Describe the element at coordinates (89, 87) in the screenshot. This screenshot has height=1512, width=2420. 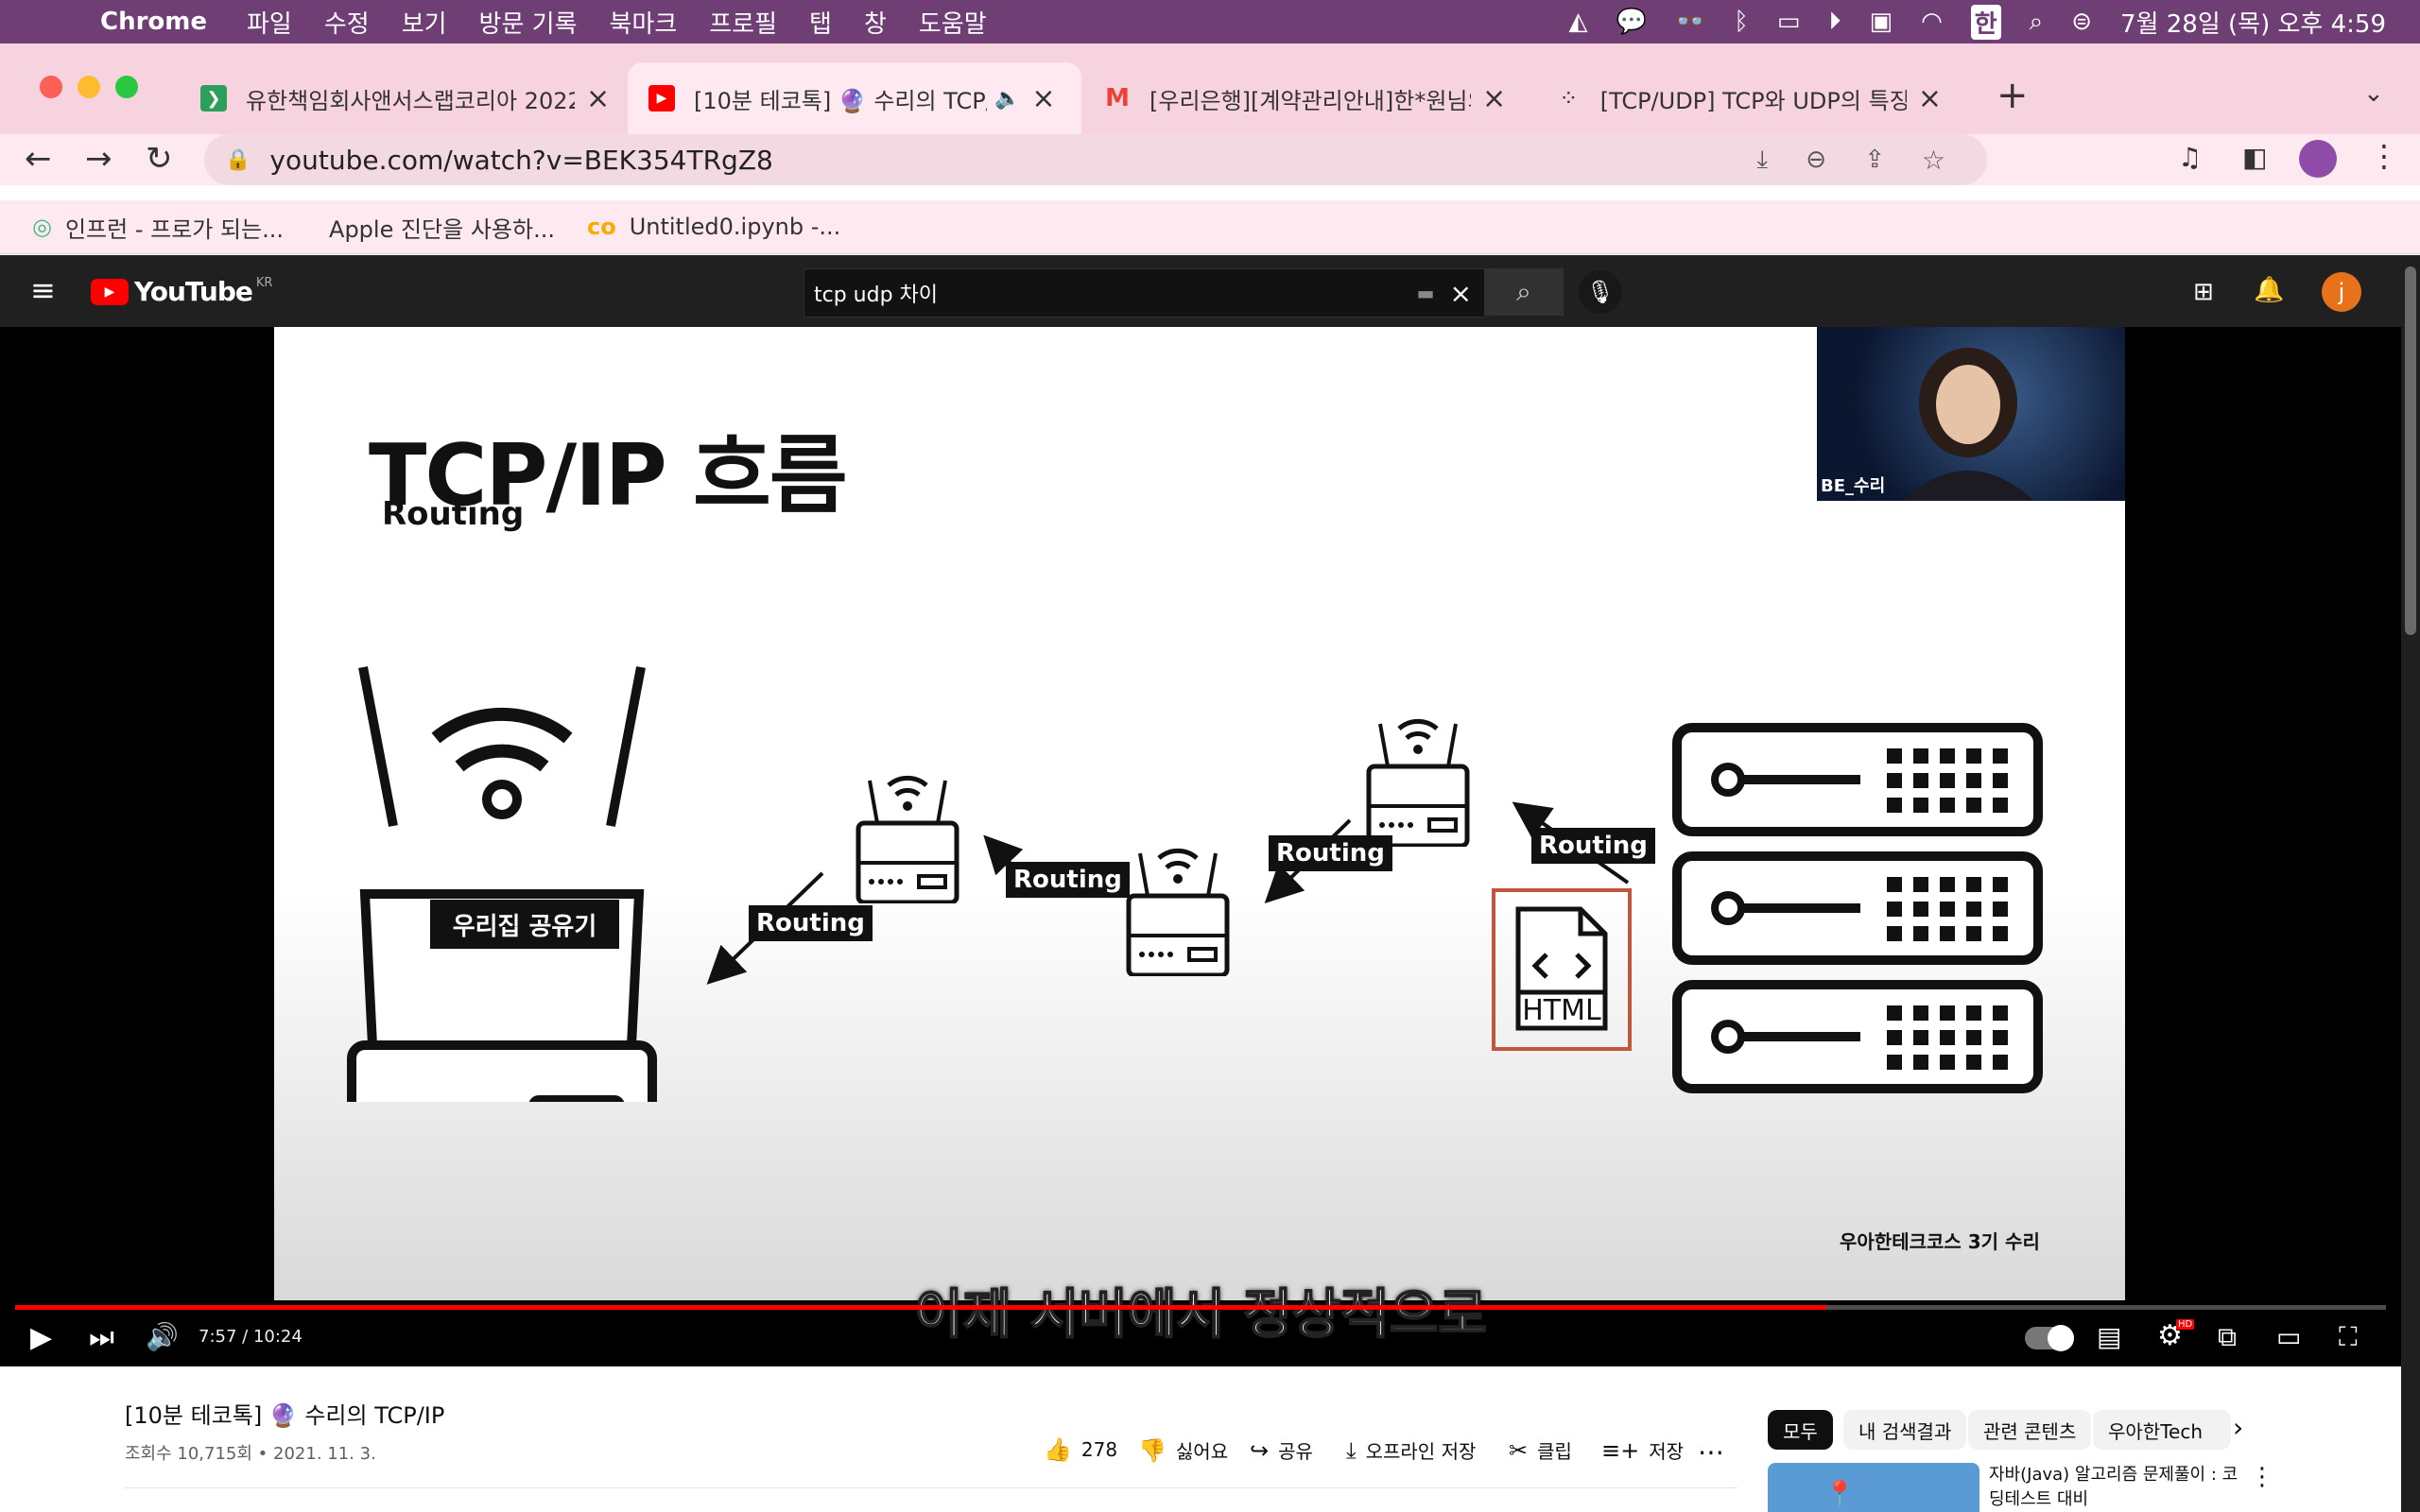
I see `minimize-window-button` at that location.